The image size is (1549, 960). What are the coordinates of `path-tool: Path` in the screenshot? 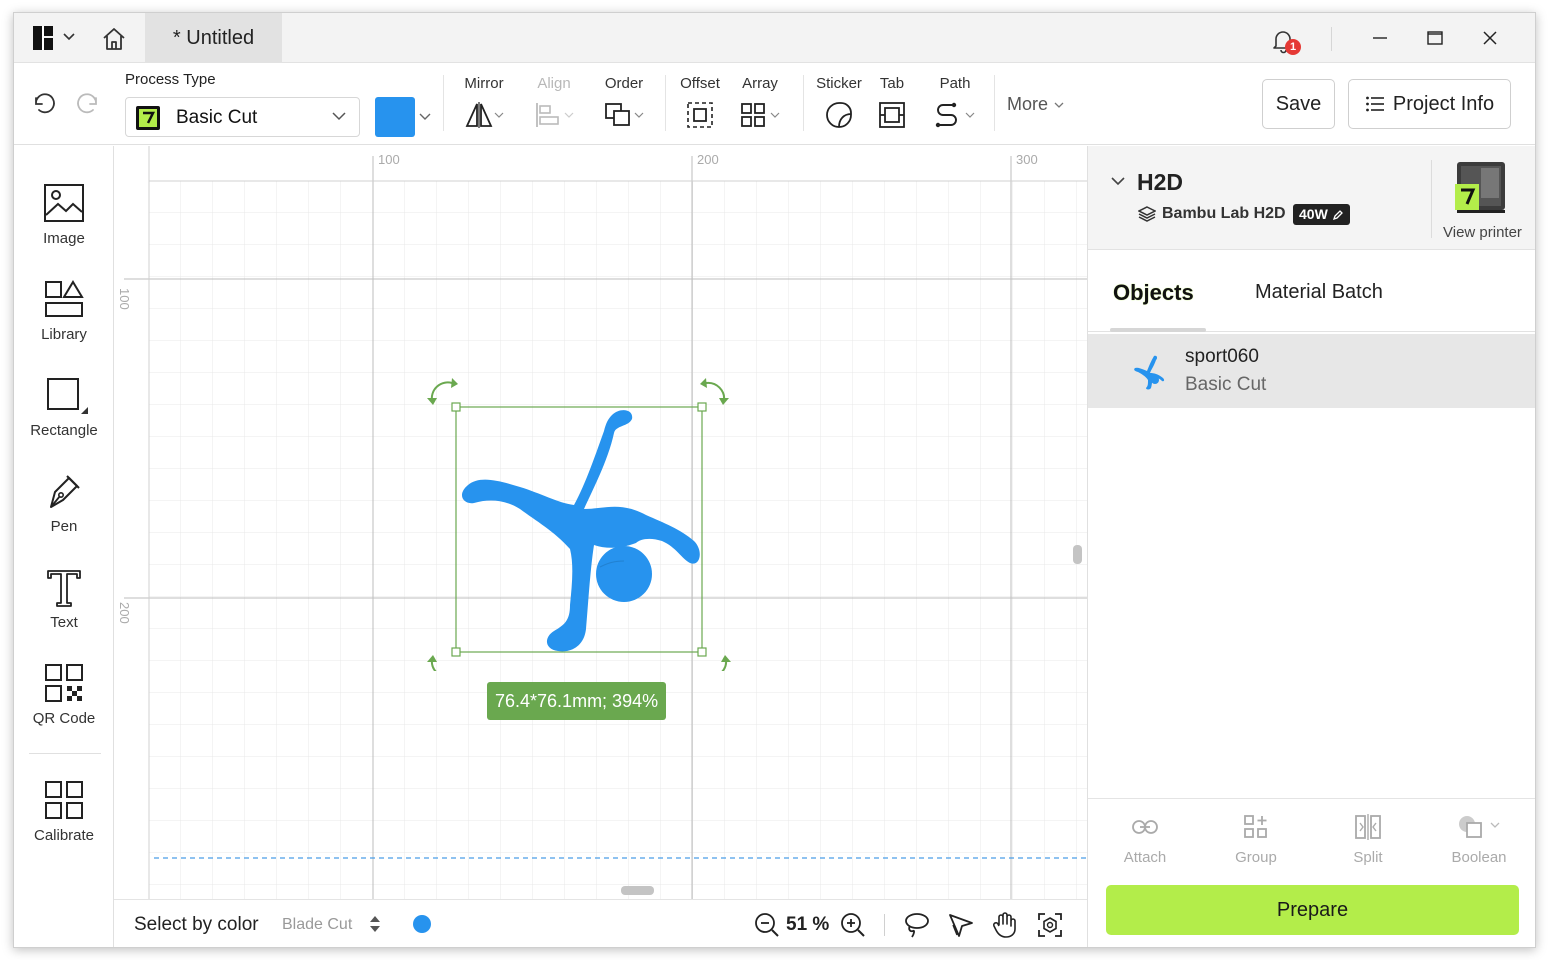 It's located at (955, 105).